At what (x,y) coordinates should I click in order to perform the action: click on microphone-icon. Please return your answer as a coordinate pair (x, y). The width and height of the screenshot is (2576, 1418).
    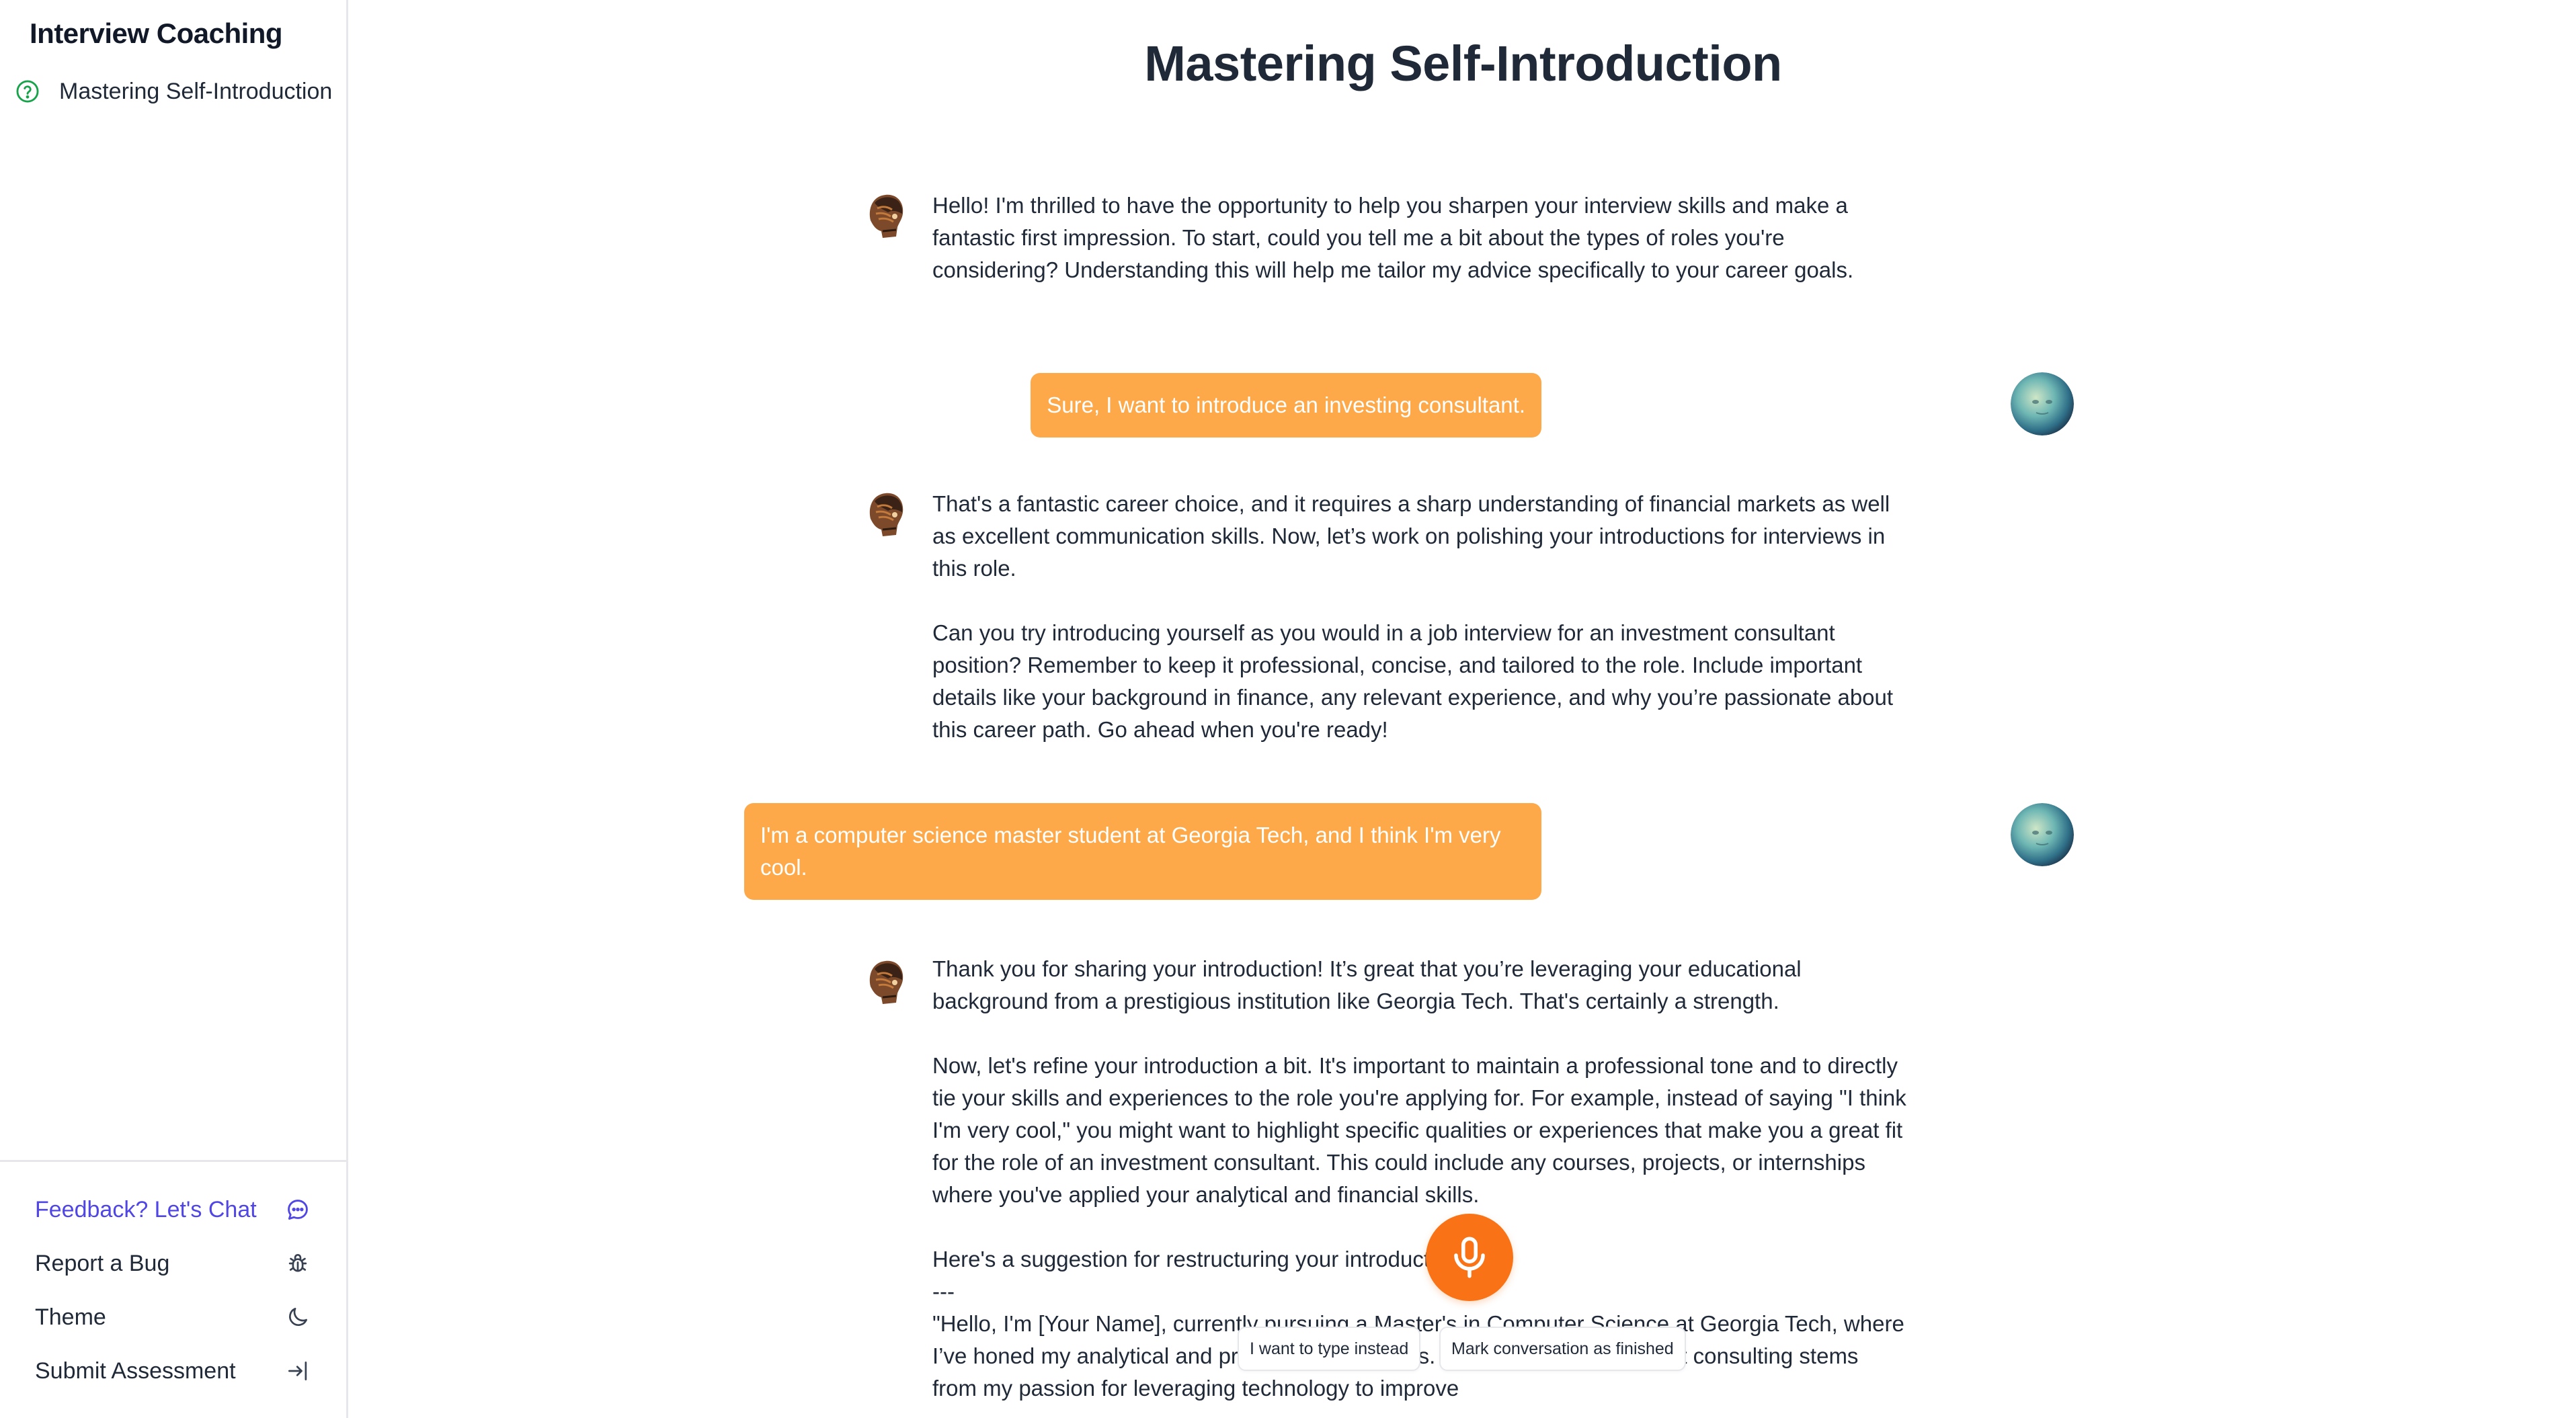
    Looking at the image, I should click on (1469, 1257).